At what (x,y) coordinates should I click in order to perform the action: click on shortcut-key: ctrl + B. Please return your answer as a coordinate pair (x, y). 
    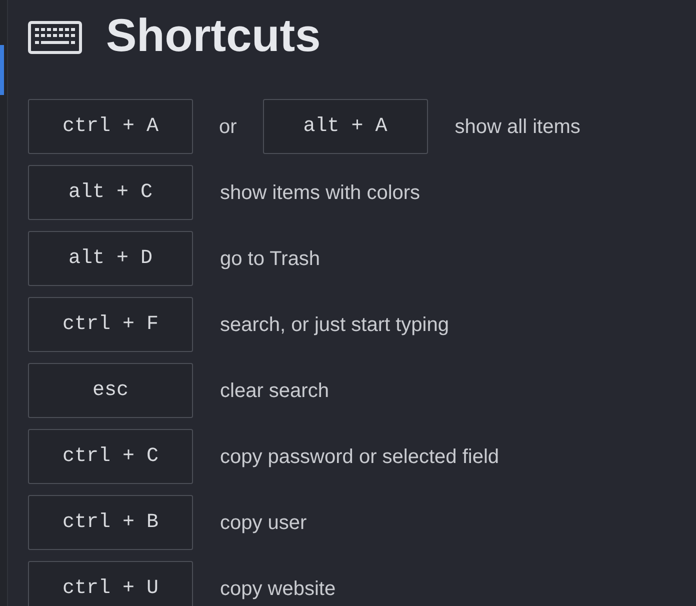
    Looking at the image, I should click on (110, 522).